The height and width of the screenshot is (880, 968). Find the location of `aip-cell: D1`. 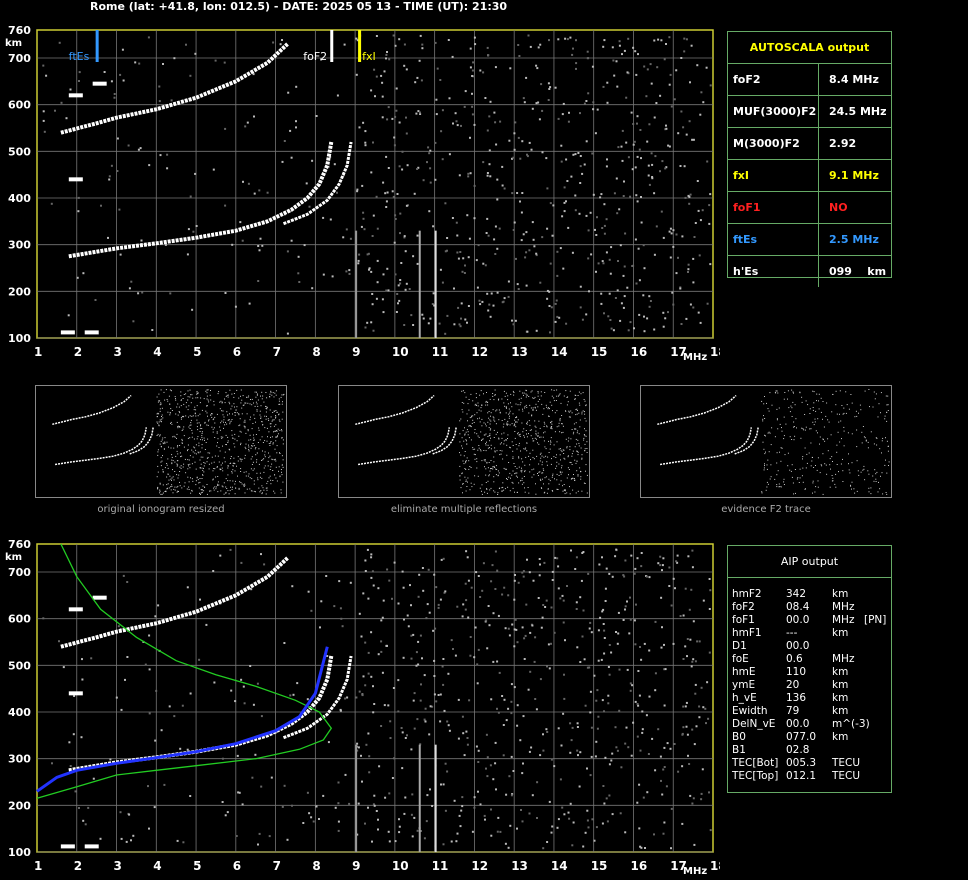

aip-cell: D1 is located at coordinates (739, 646).